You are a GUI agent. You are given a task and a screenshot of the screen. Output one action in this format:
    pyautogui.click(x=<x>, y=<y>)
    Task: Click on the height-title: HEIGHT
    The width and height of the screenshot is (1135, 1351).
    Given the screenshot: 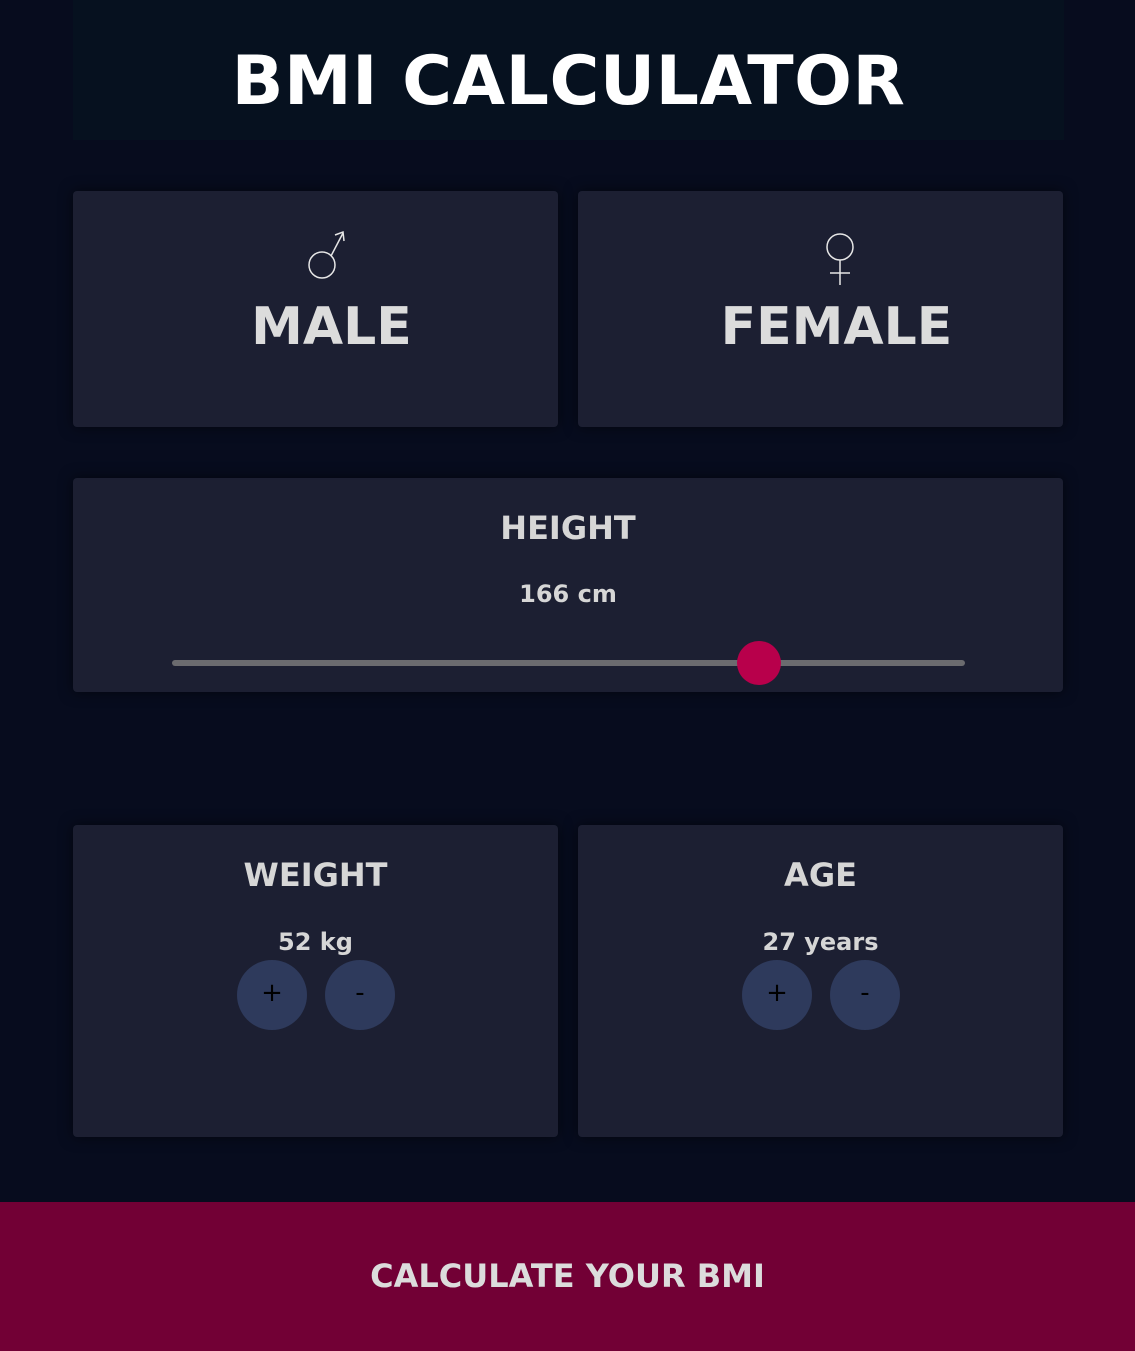 What is the action you would take?
    pyautogui.click(x=568, y=528)
    